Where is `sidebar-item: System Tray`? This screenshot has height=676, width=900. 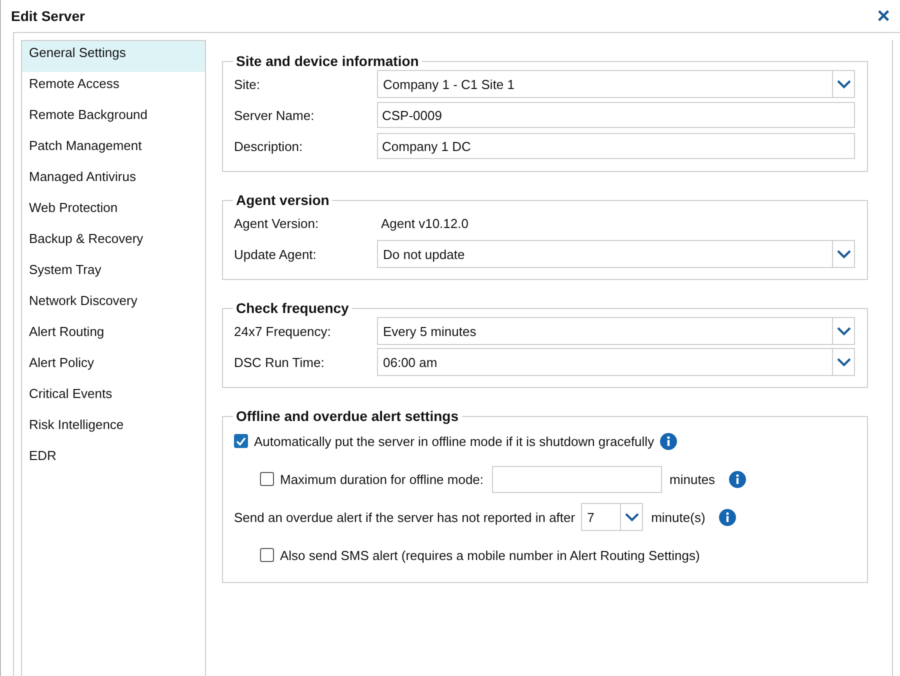
sidebar-item: System Tray is located at coordinates (113, 273).